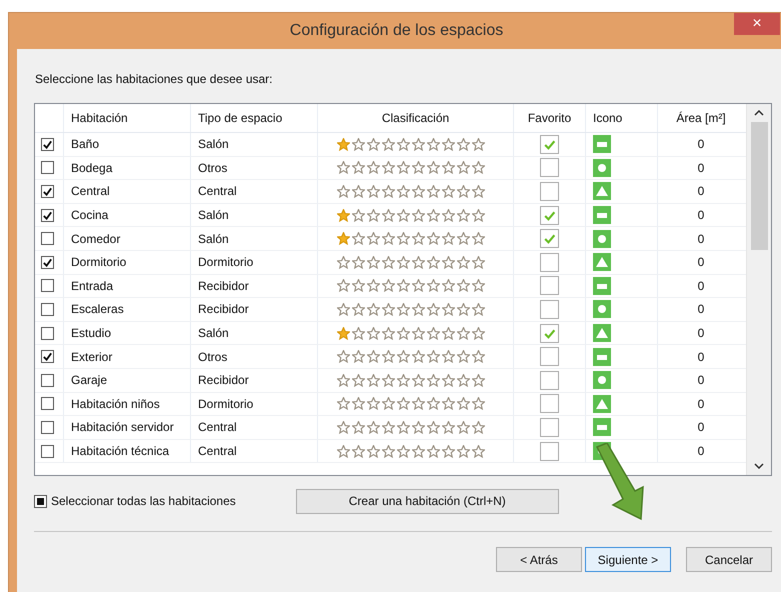  Describe the element at coordinates (127, 118) in the screenshot. I see `column-header: Habitación` at that location.